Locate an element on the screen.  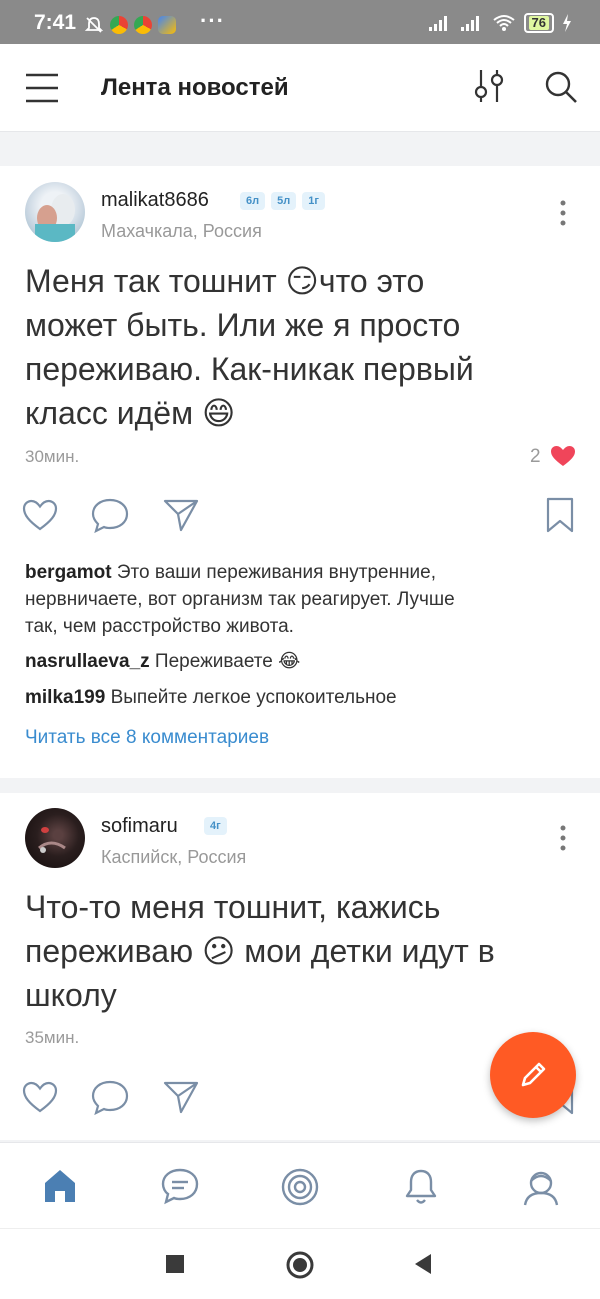
mute-bell-icon is located at coordinates (94, 25).